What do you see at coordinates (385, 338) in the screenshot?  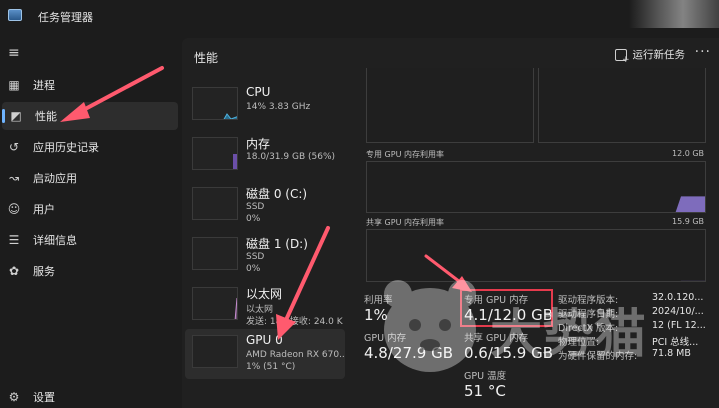 I see `gpu-memory-title: GPU 内存` at bounding box center [385, 338].